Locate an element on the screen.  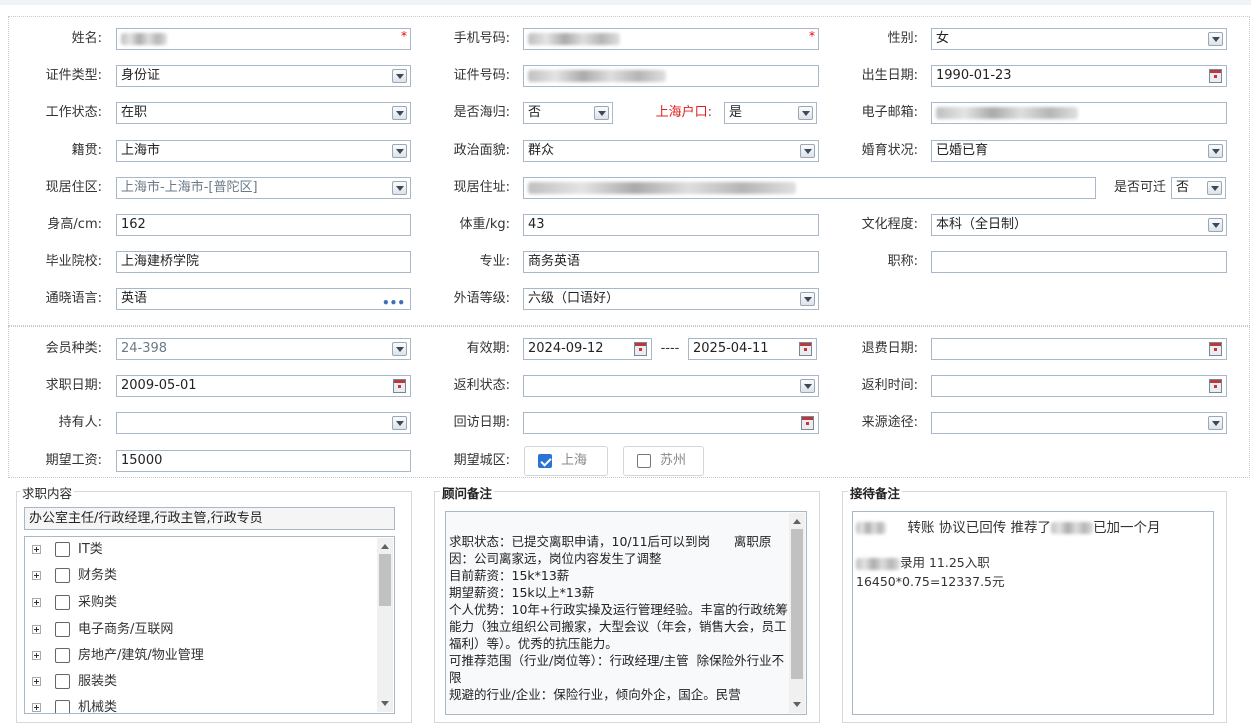
required-marker: * is located at coordinates (404, 36).